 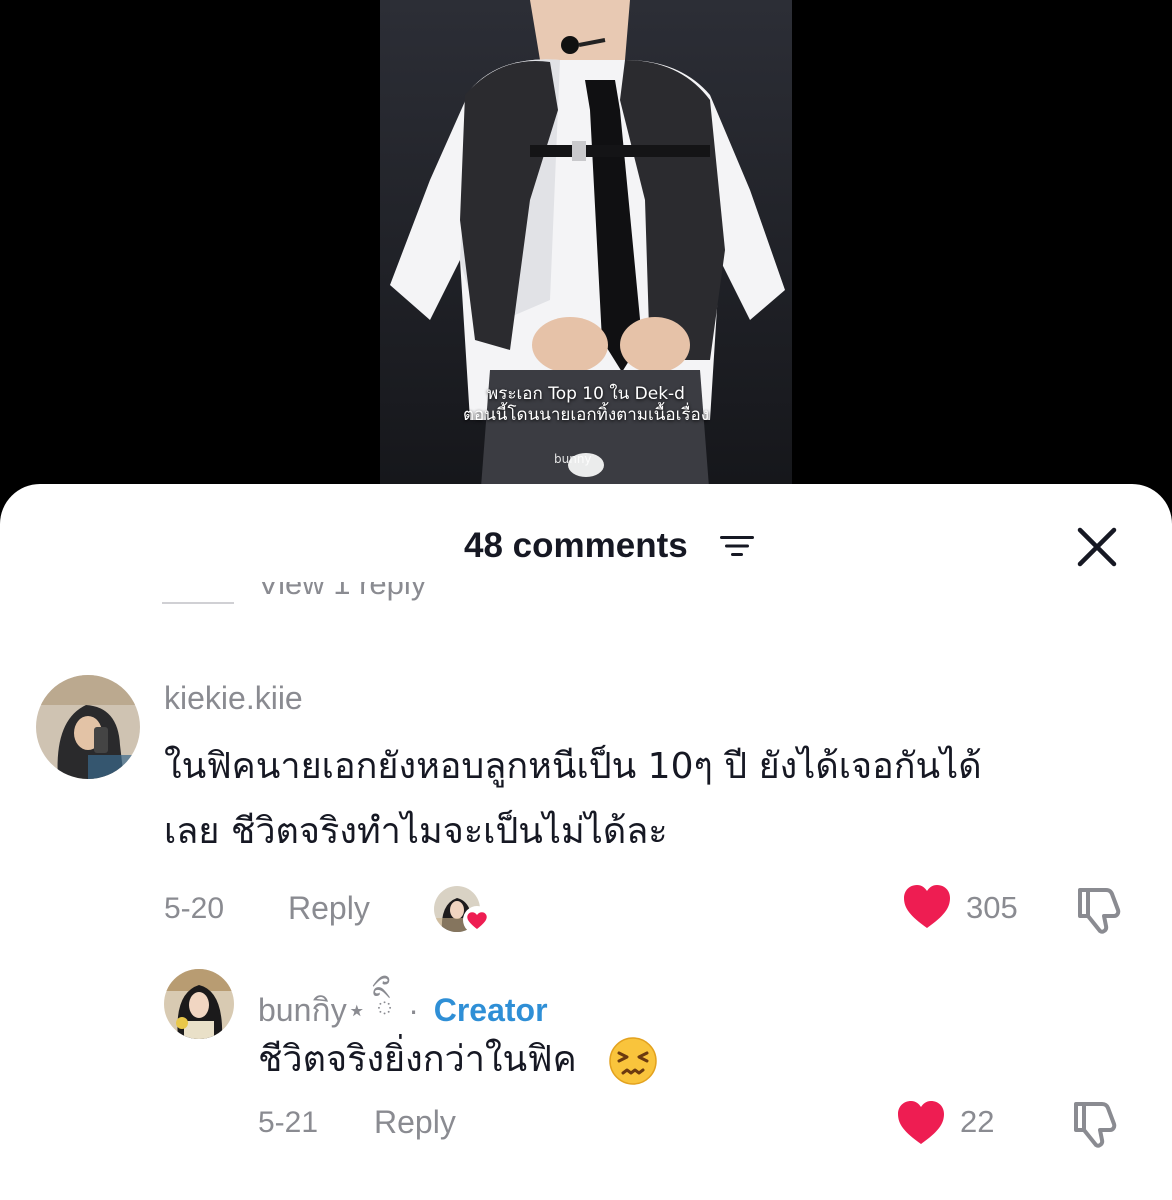 What do you see at coordinates (586, 394) in the screenshot?
I see `video-subtitle-line-1: พระเอก Top 10 ใน Dek-d` at bounding box center [586, 394].